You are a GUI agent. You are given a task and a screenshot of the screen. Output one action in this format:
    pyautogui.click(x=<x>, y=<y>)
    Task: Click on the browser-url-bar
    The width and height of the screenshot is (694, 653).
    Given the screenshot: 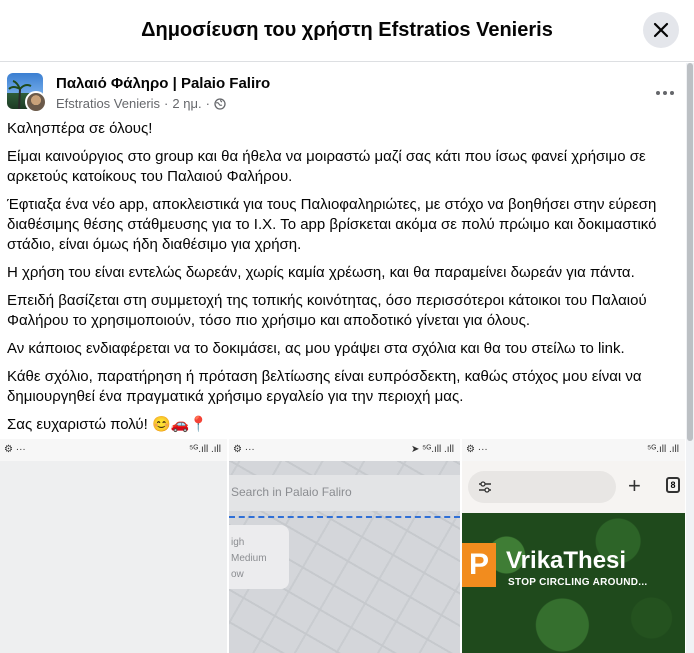 What is the action you would take?
    pyautogui.click(x=542, y=487)
    